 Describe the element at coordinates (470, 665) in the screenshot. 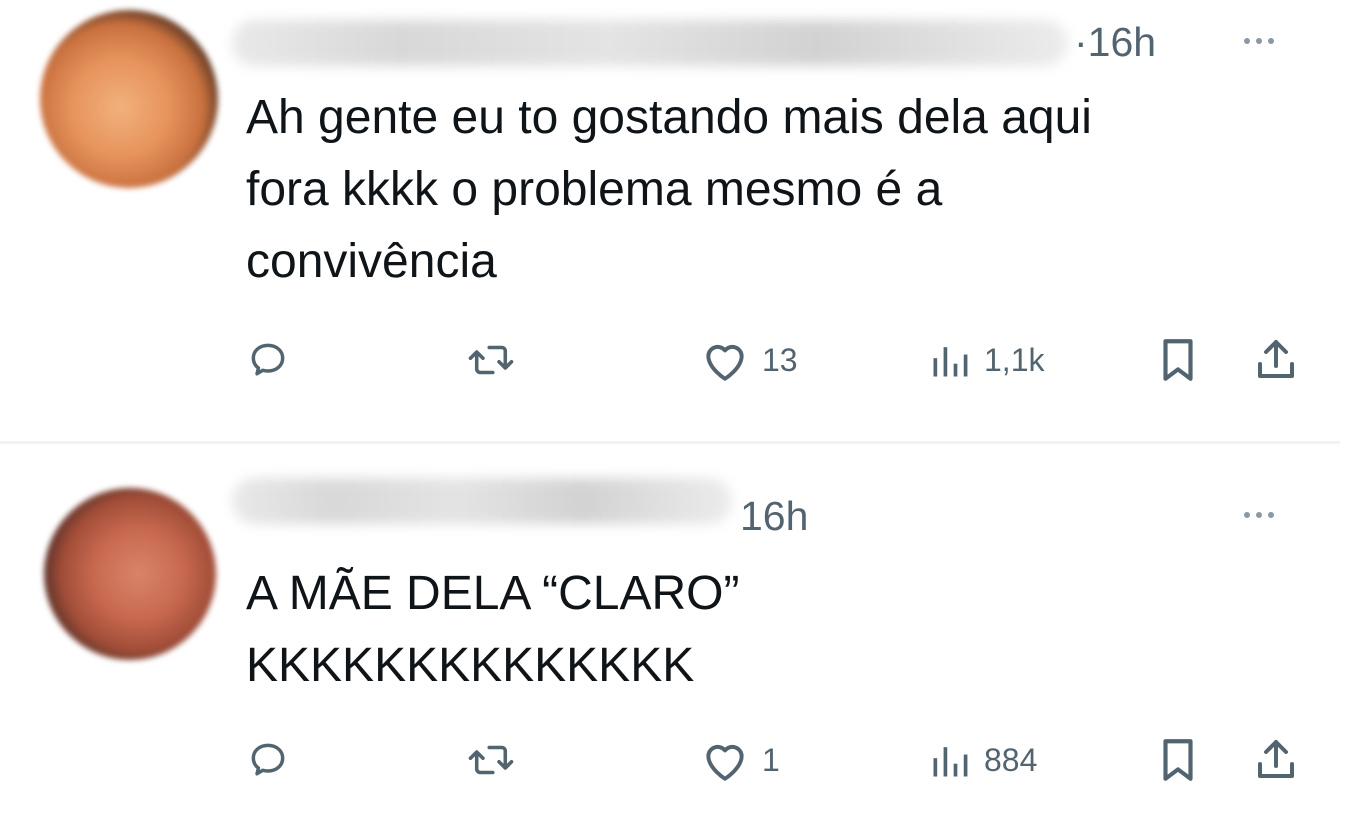

I see `tweet-text-line: KKKKKKKKKKKKKK` at that location.